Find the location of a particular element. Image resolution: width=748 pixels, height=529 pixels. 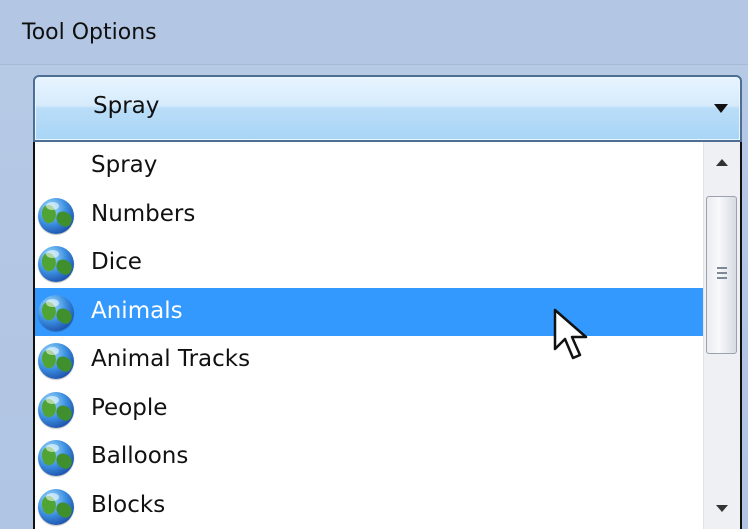

list-item-dice: Dice is located at coordinates (369, 263).